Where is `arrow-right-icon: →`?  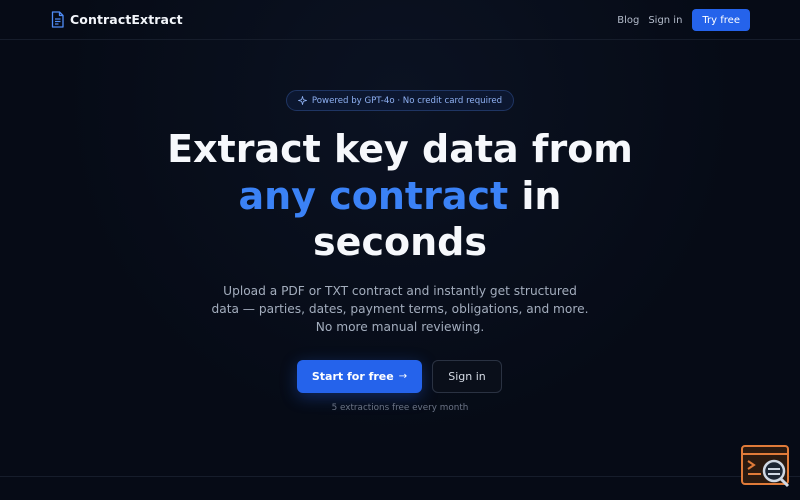 arrow-right-icon: → is located at coordinates (403, 376).